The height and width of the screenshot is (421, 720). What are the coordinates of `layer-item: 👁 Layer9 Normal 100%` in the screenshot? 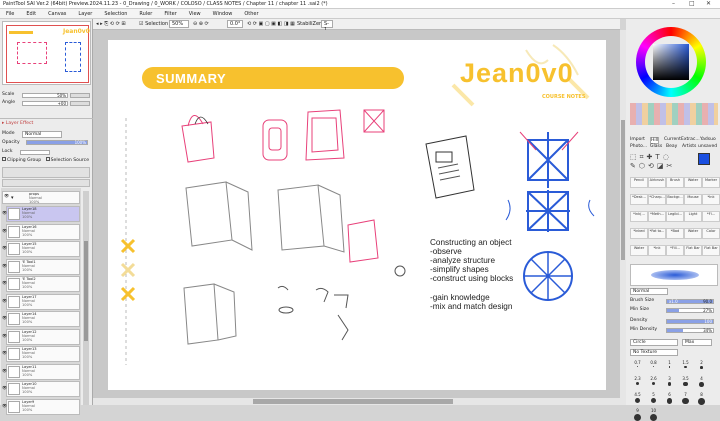 It's located at (41, 406).